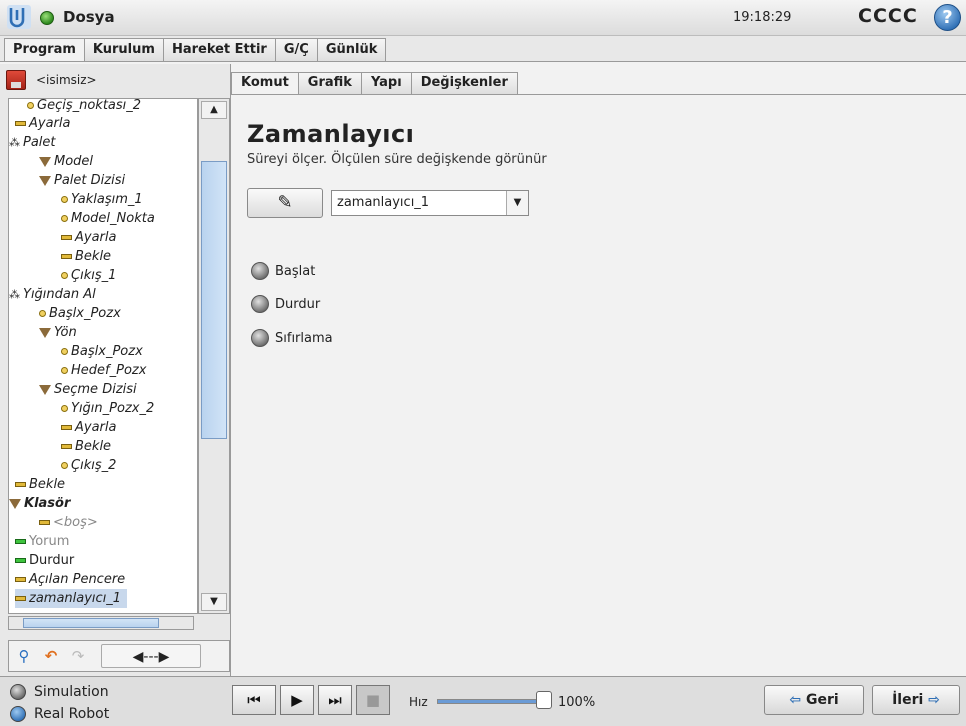 This screenshot has width=966, height=726. What do you see at coordinates (297, 700) in the screenshot?
I see `play-button: ▶` at bounding box center [297, 700].